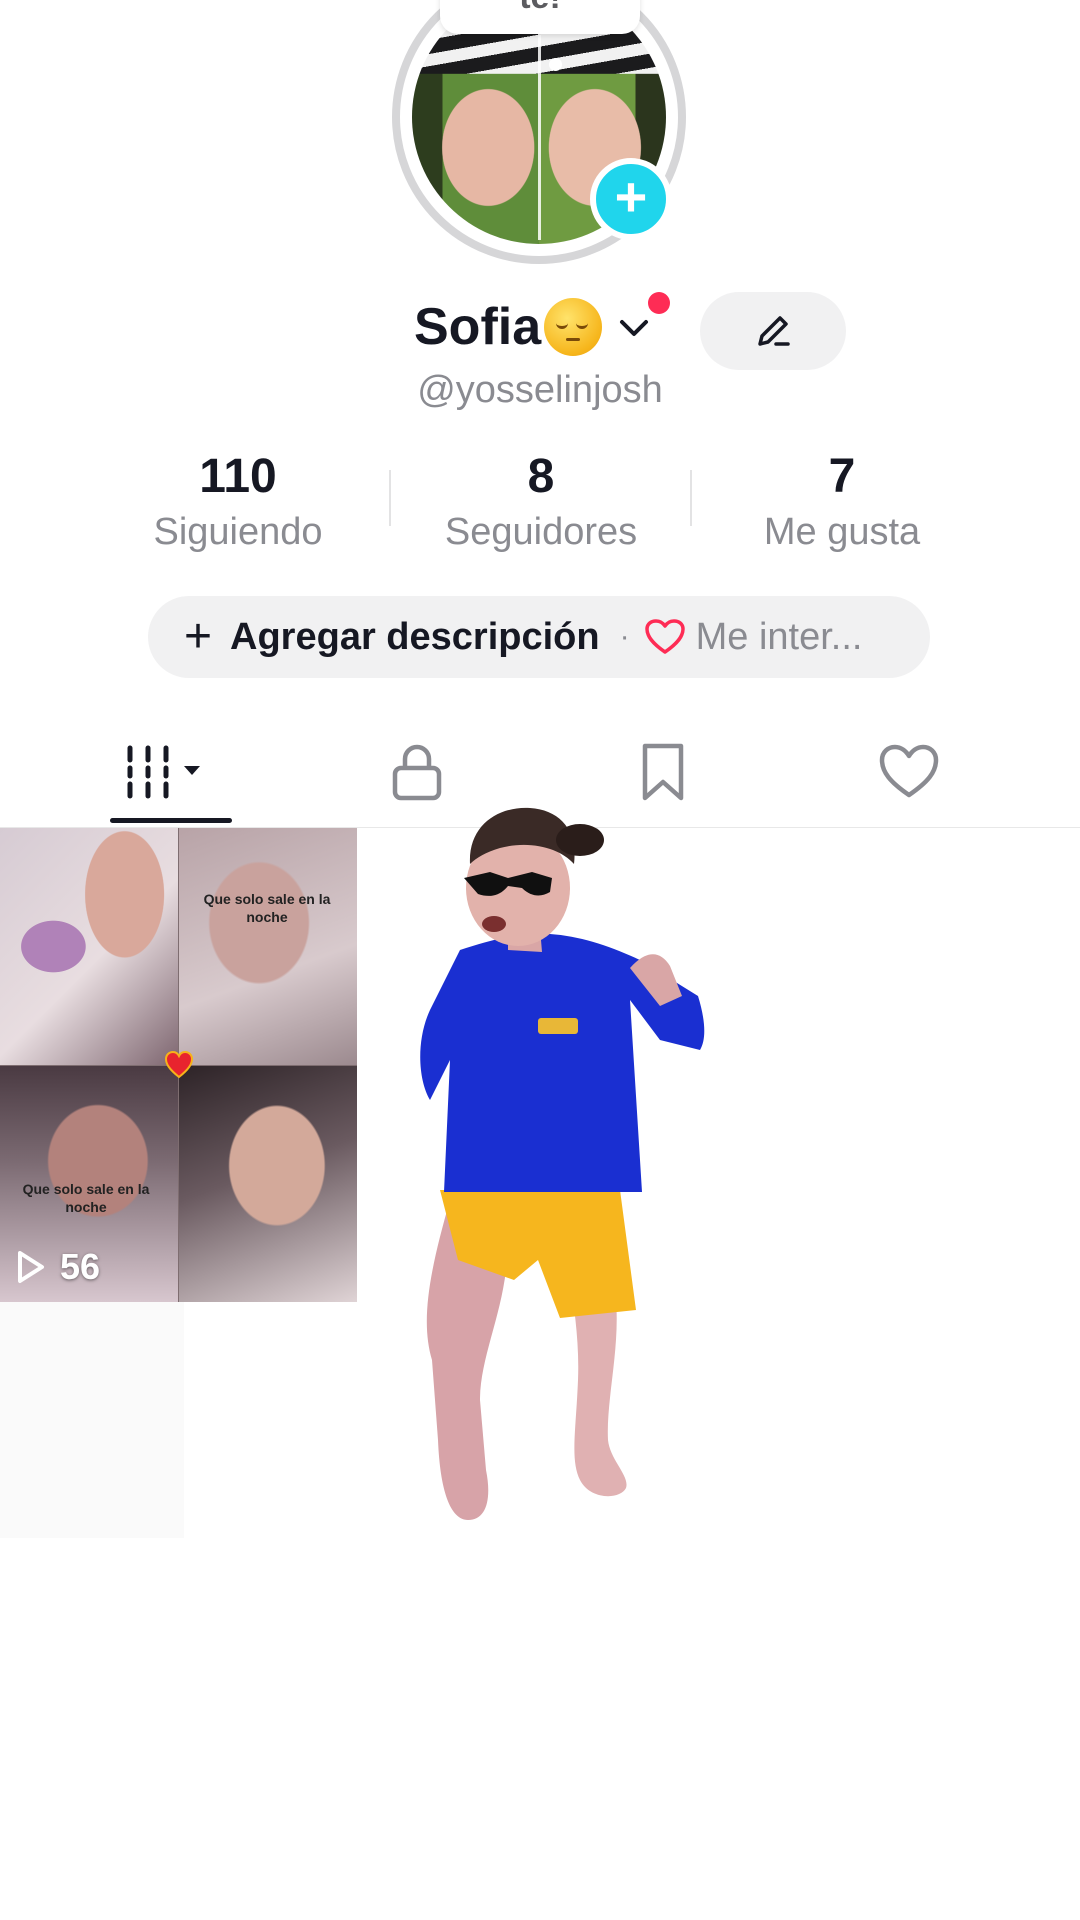 This screenshot has height=1920, width=1080. What do you see at coordinates (80, 1266) in the screenshot?
I see `view-count-value: 56` at bounding box center [80, 1266].